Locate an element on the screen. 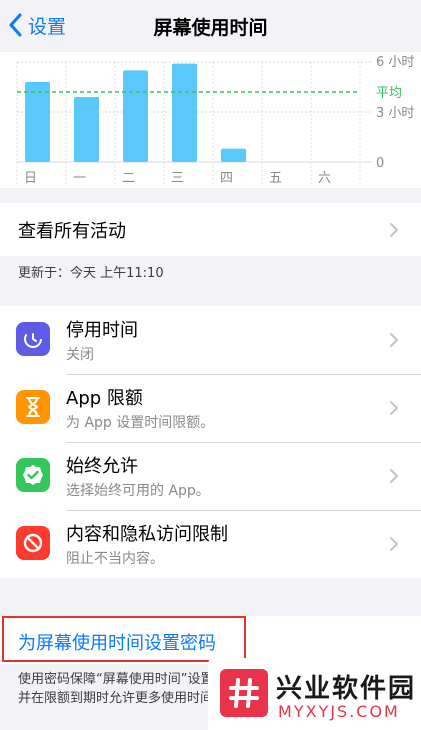 This screenshot has height=730, width=421. see-all-activity-label: 查看所有活动 is located at coordinates (72, 231).